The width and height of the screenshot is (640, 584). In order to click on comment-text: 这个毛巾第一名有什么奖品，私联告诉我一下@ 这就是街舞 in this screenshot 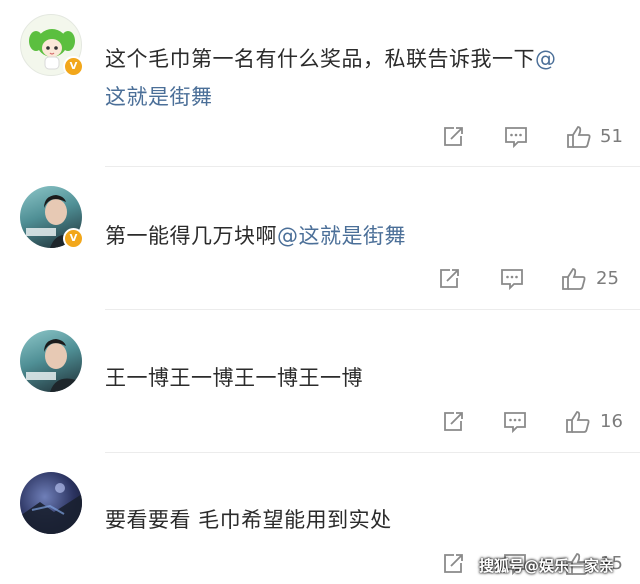, I will do `click(362, 78)`.